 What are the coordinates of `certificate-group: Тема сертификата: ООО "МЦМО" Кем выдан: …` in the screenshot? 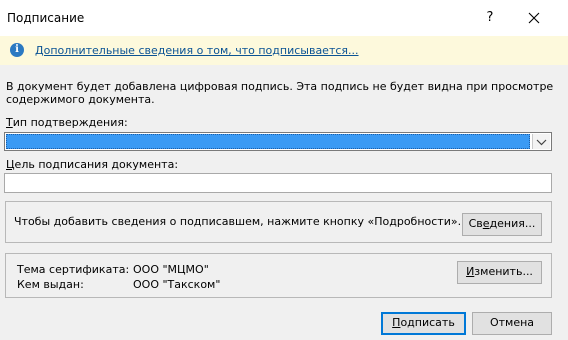 It's located at (278, 275).